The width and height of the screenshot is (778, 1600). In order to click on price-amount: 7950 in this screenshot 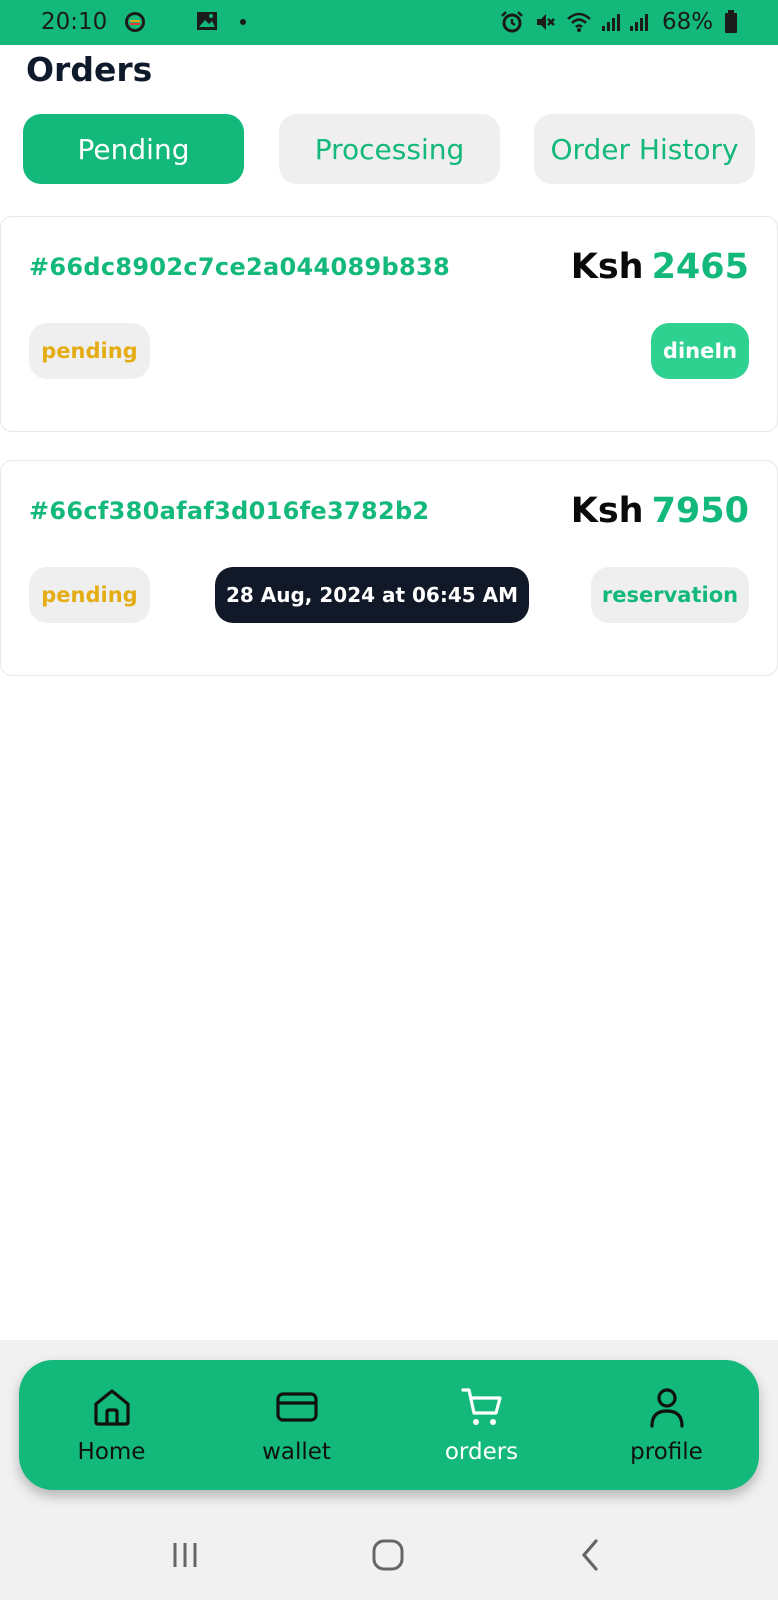, I will do `click(700, 511)`.